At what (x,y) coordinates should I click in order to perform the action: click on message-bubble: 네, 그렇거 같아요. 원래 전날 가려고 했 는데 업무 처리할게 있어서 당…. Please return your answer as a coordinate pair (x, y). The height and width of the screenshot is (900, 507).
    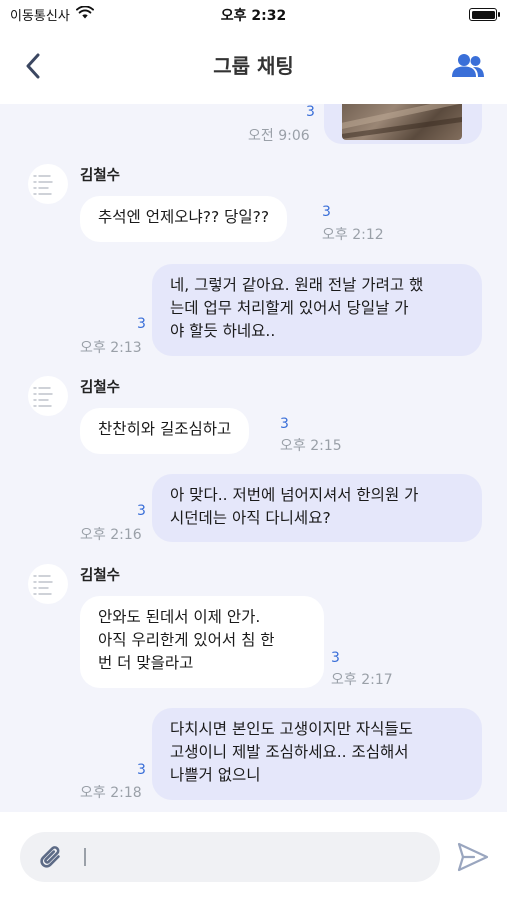
    Looking at the image, I should click on (317, 310).